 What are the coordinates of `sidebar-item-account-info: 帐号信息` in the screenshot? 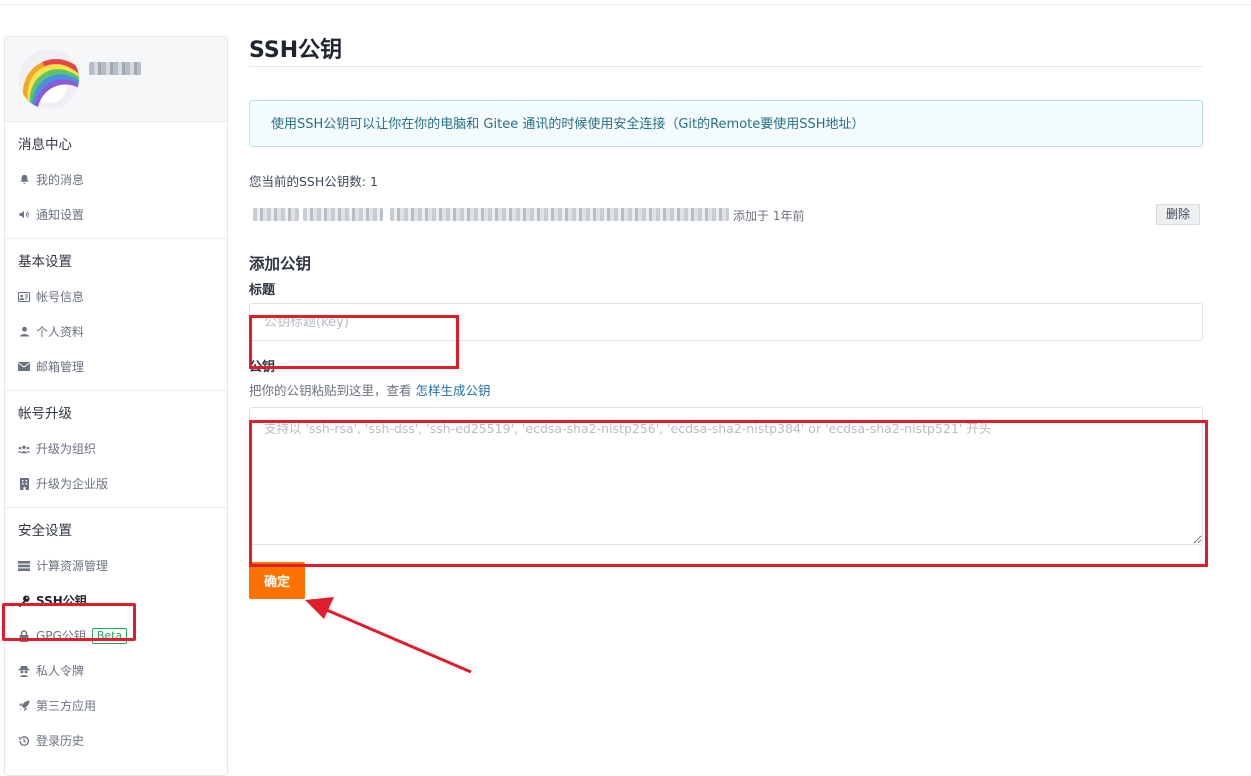 It's located at (116, 296).